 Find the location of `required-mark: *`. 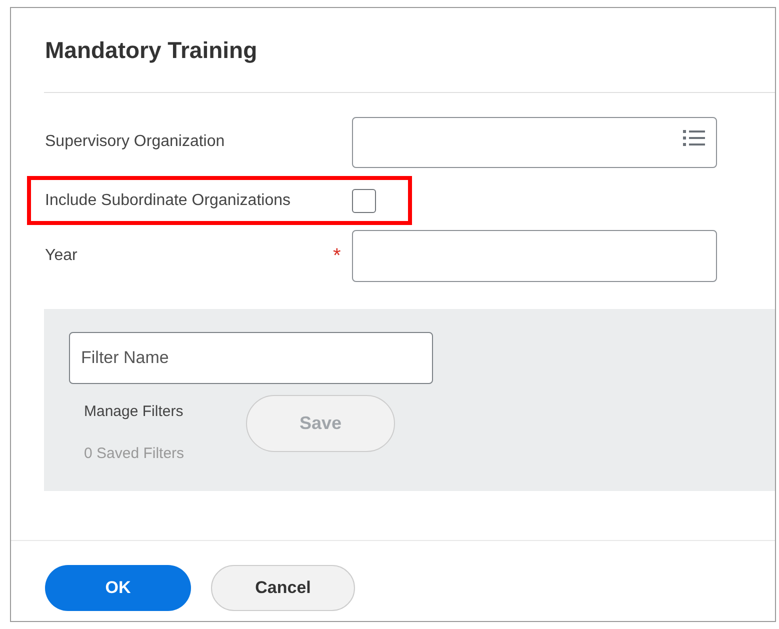

required-mark: * is located at coordinates (337, 256).